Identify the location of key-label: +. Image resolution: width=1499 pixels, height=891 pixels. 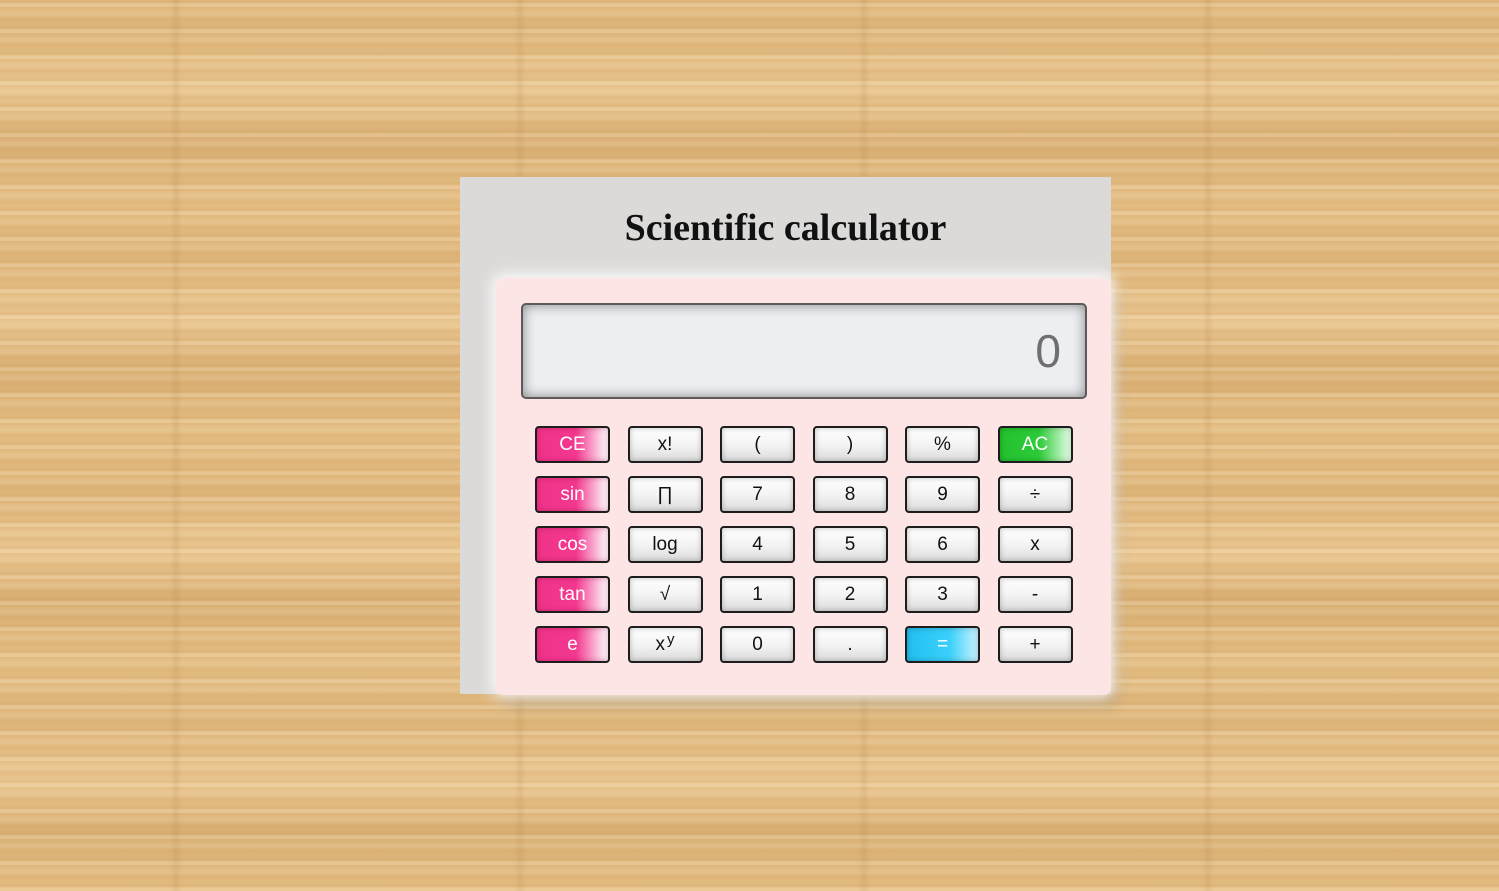
(1035, 644).